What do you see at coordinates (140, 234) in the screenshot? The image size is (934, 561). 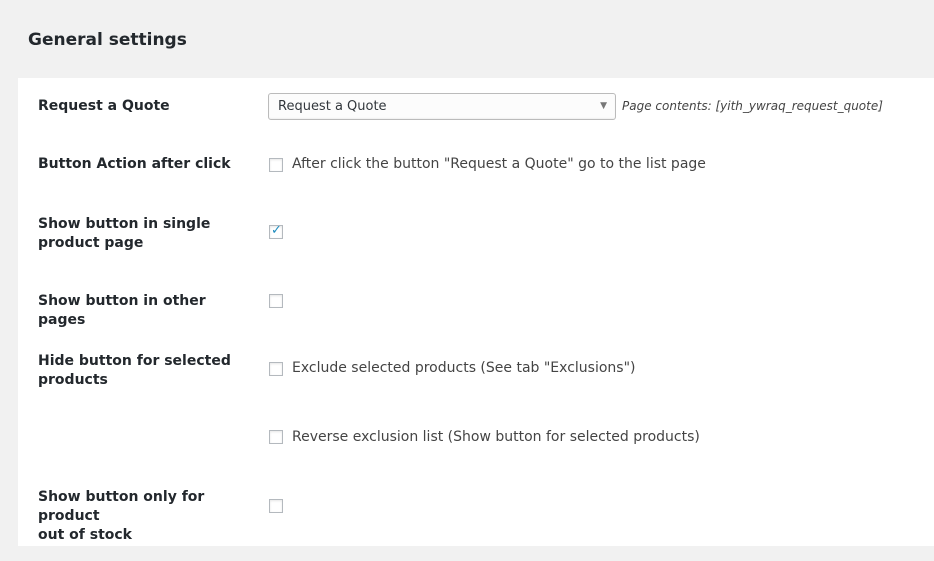 I see `single-product-label: Show button in single product page` at bounding box center [140, 234].